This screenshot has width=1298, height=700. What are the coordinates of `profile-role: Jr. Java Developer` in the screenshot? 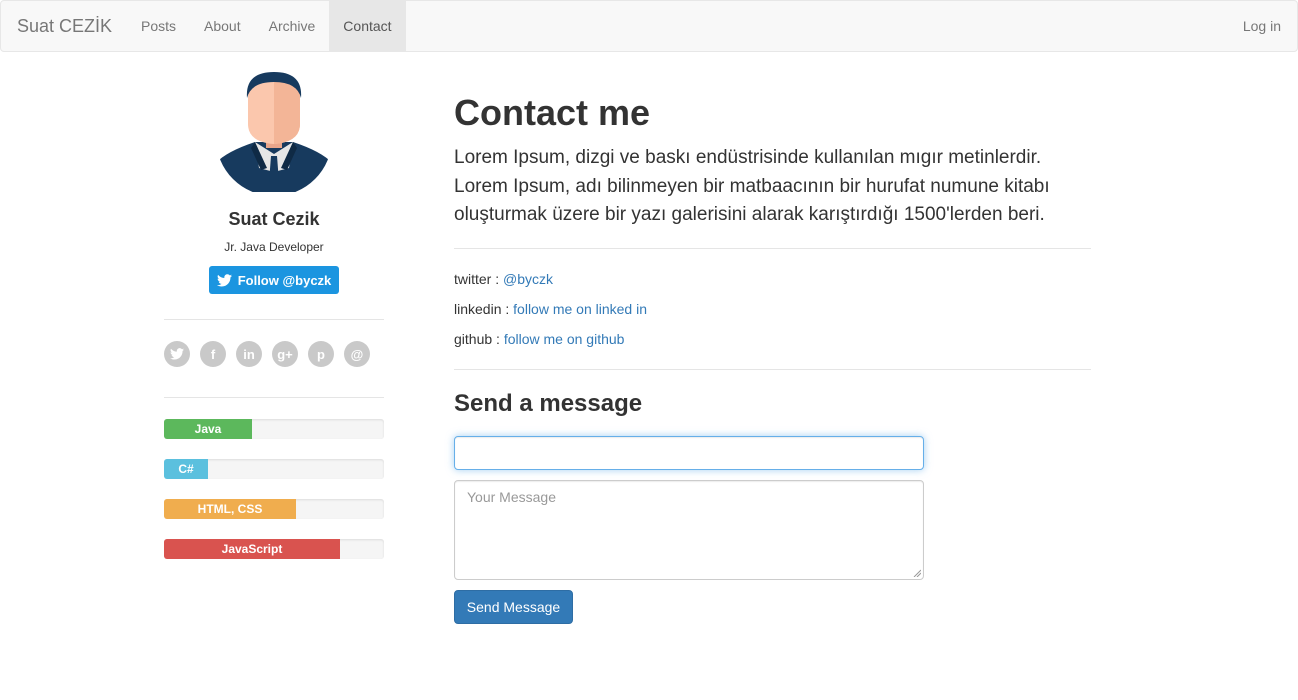 It's located at (274, 247).